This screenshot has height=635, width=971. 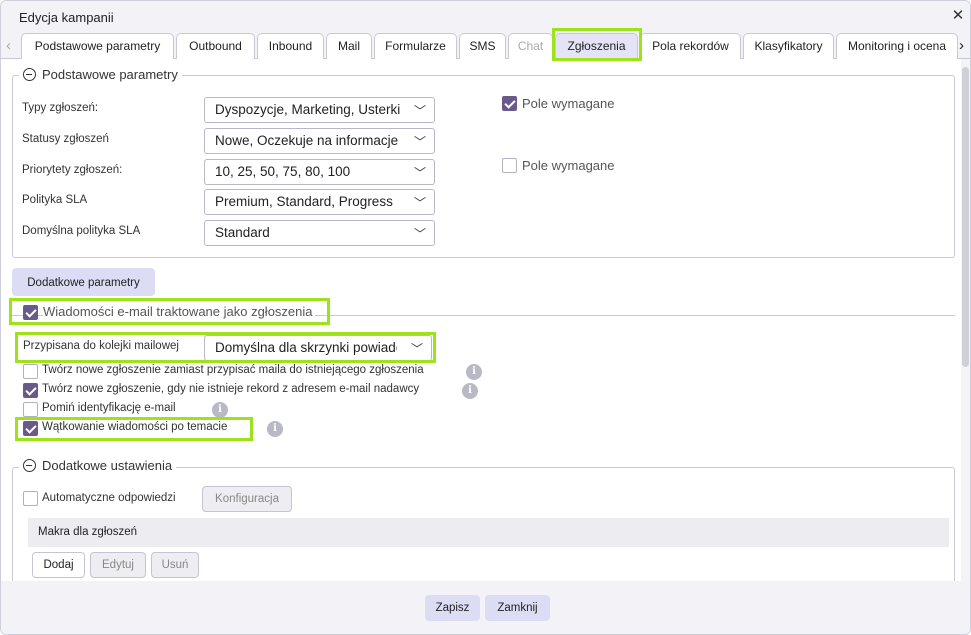 What do you see at coordinates (568, 103) in the screenshot?
I see `required-label-types: Pole wymagane` at bounding box center [568, 103].